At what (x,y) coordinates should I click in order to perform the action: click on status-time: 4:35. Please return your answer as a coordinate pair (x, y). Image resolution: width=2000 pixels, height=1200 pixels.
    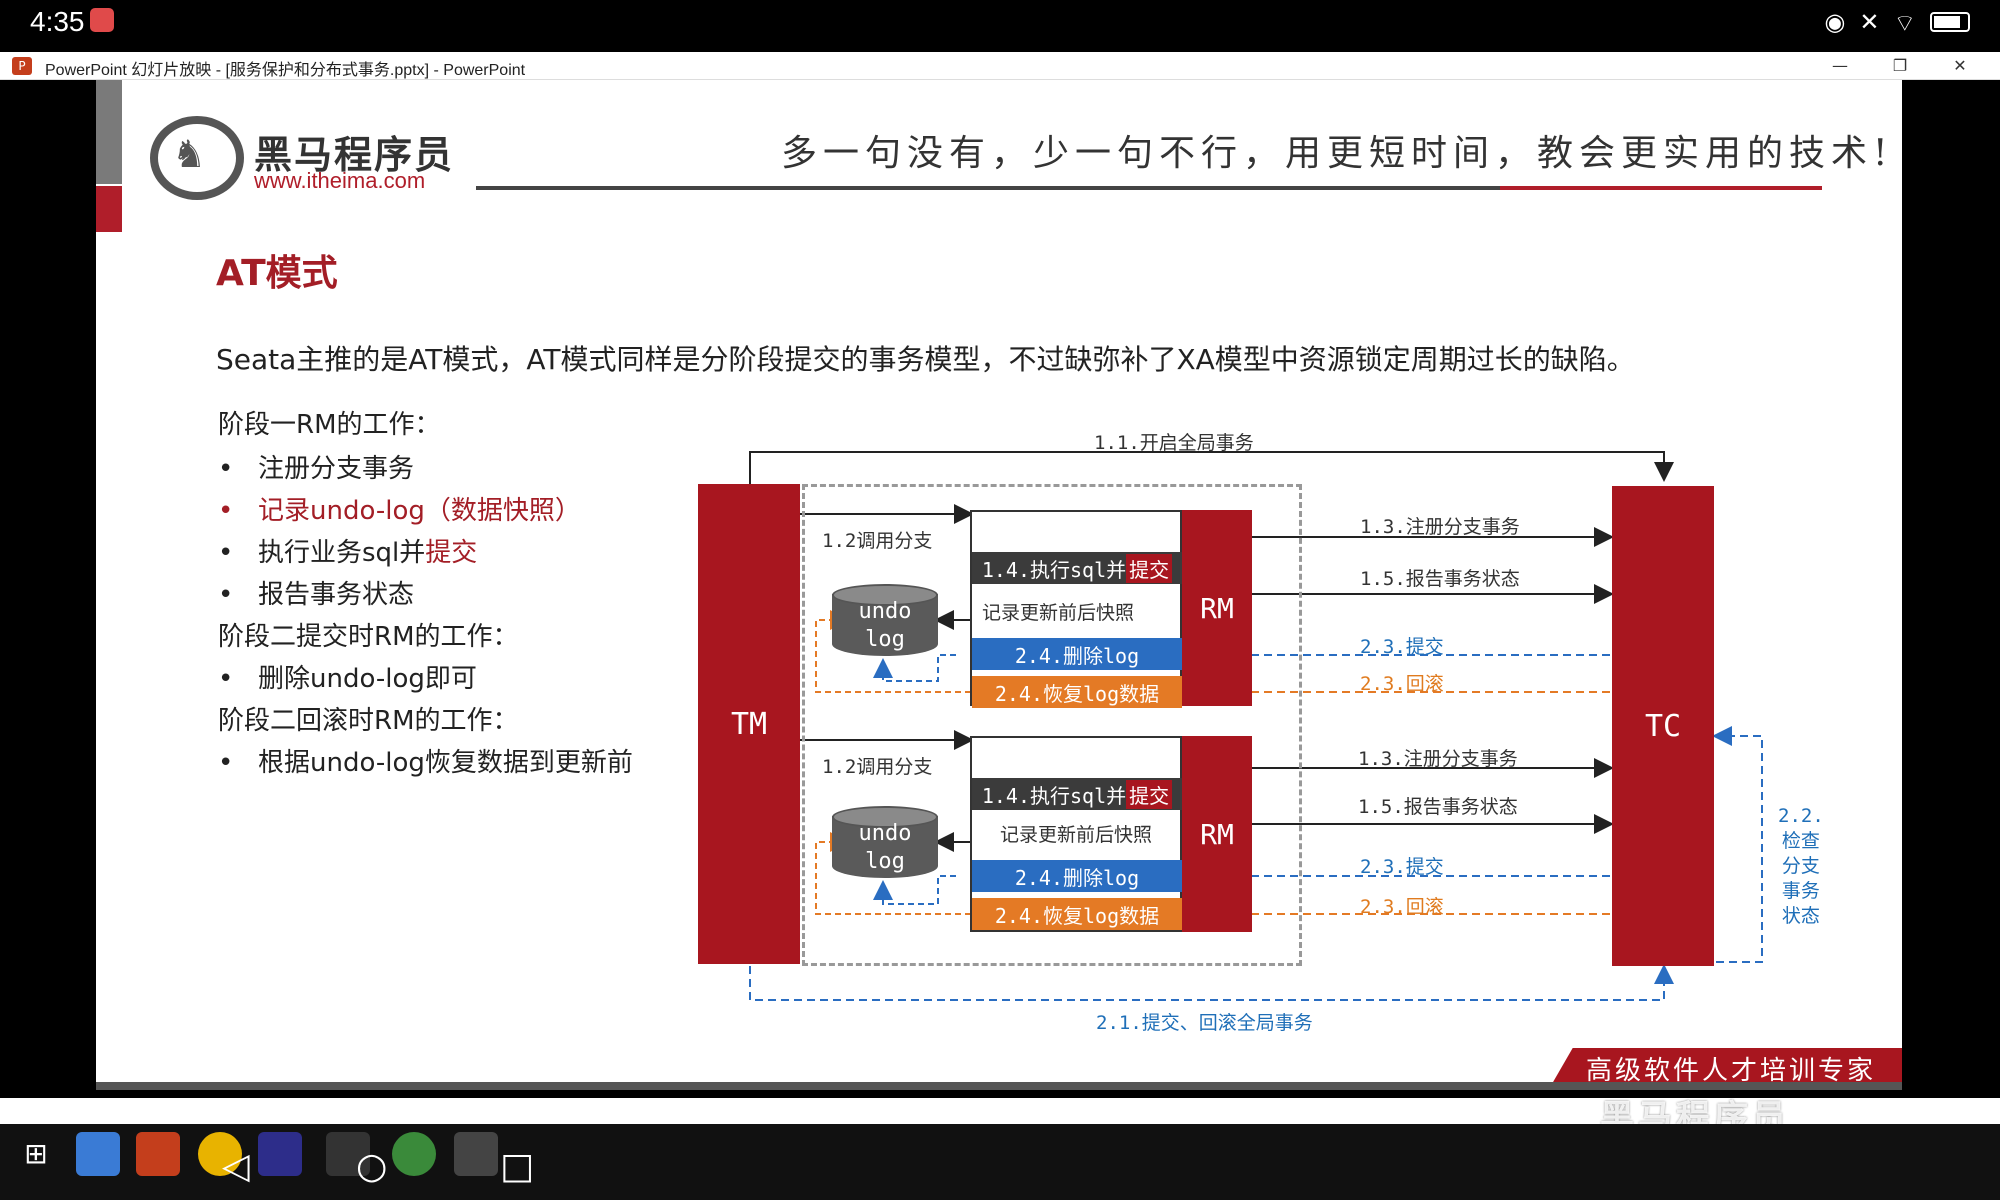
    Looking at the image, I should click on (57, 21).